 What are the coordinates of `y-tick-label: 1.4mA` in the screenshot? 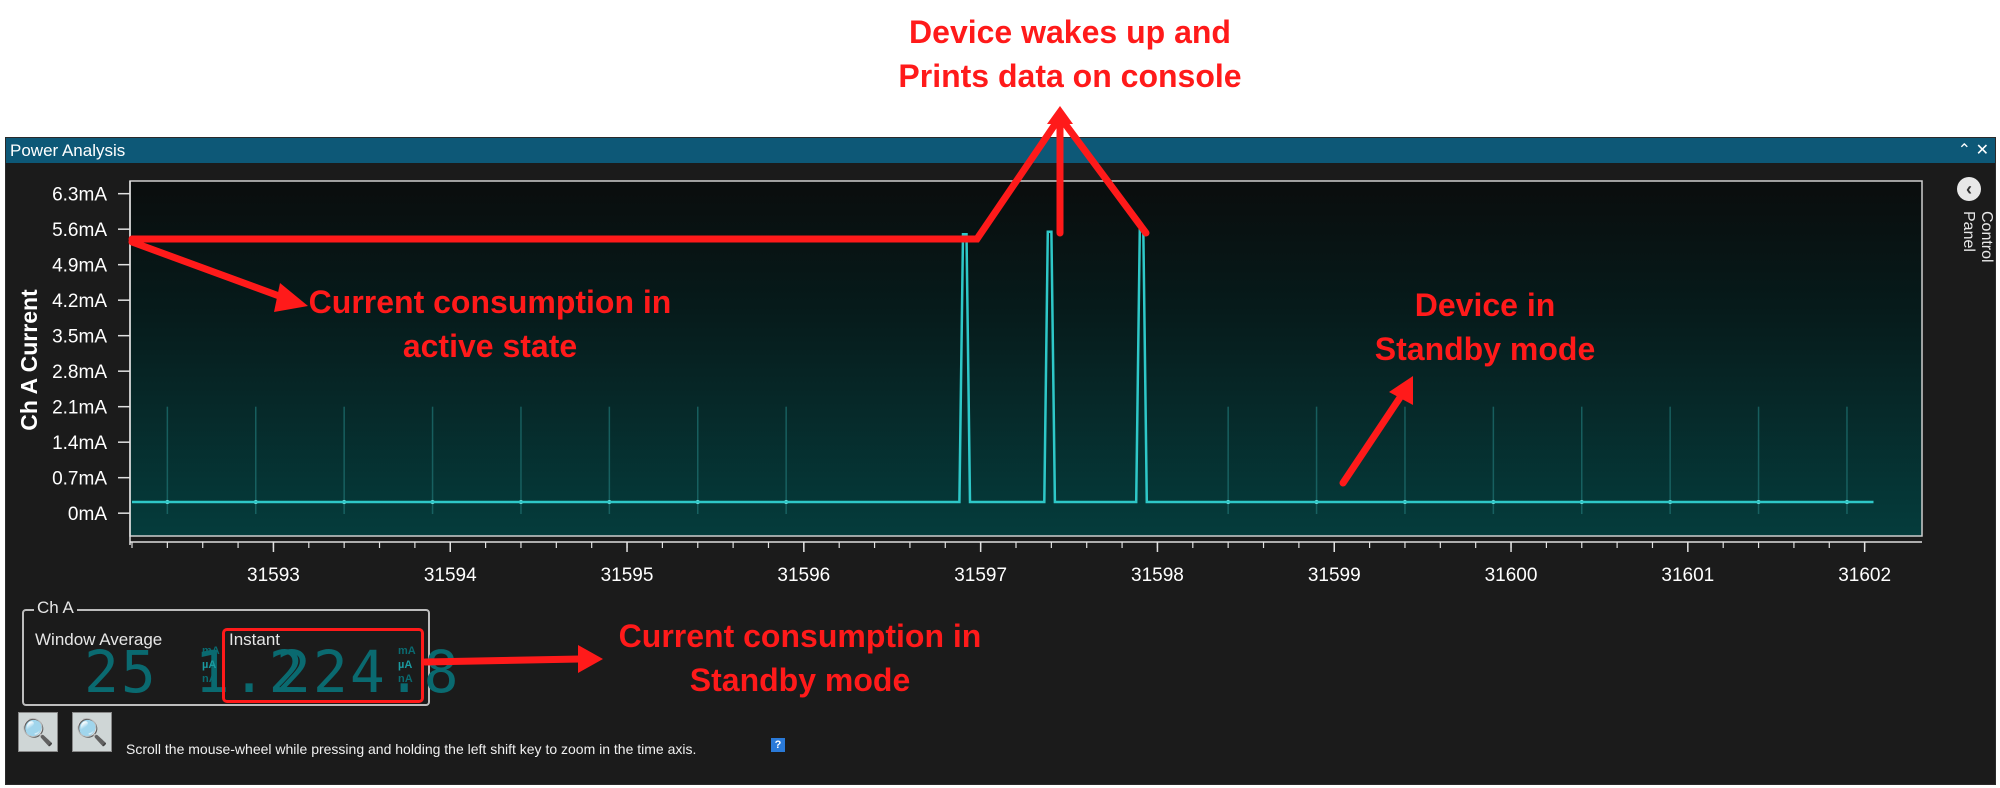 It's located at (79, 443).